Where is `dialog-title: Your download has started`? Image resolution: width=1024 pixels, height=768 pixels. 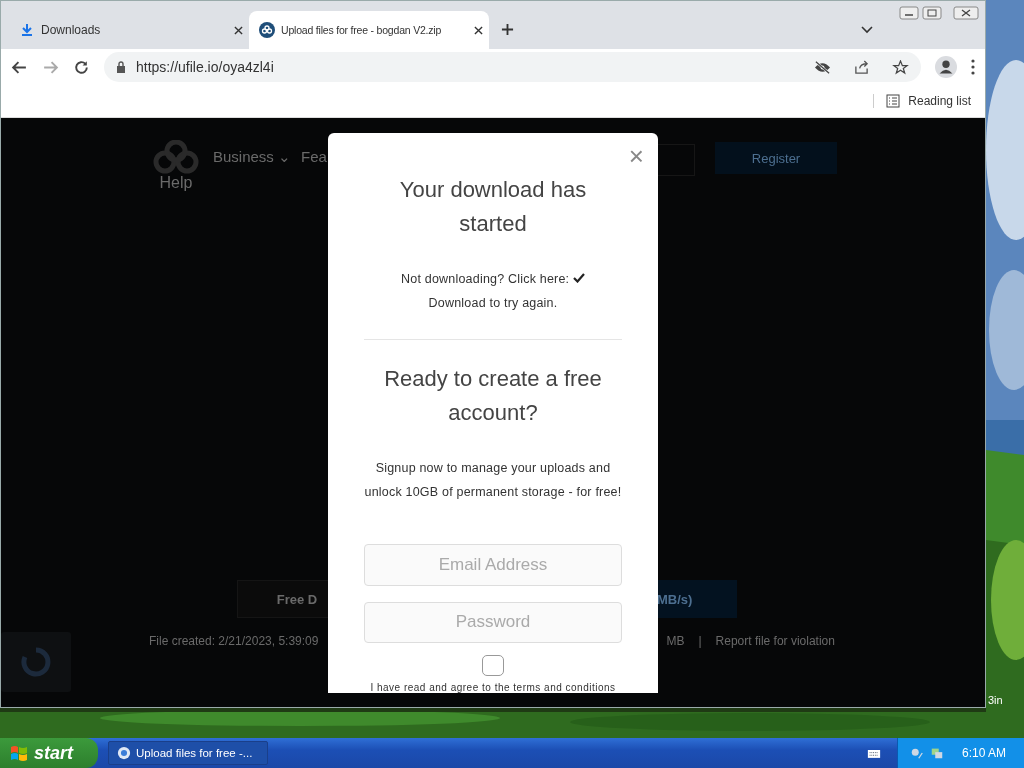
dialog-title: Your download has started is located at coordinates (493, 207).